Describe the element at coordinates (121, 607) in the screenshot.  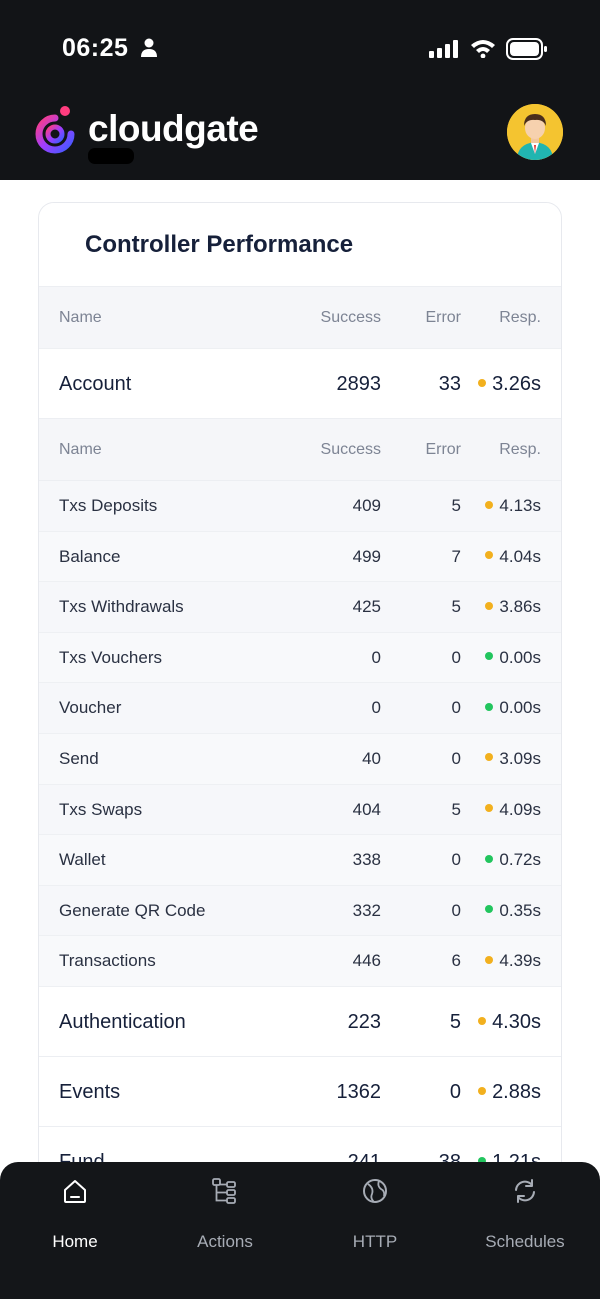
I see `row-name: Txs Withdrawals` at that location.